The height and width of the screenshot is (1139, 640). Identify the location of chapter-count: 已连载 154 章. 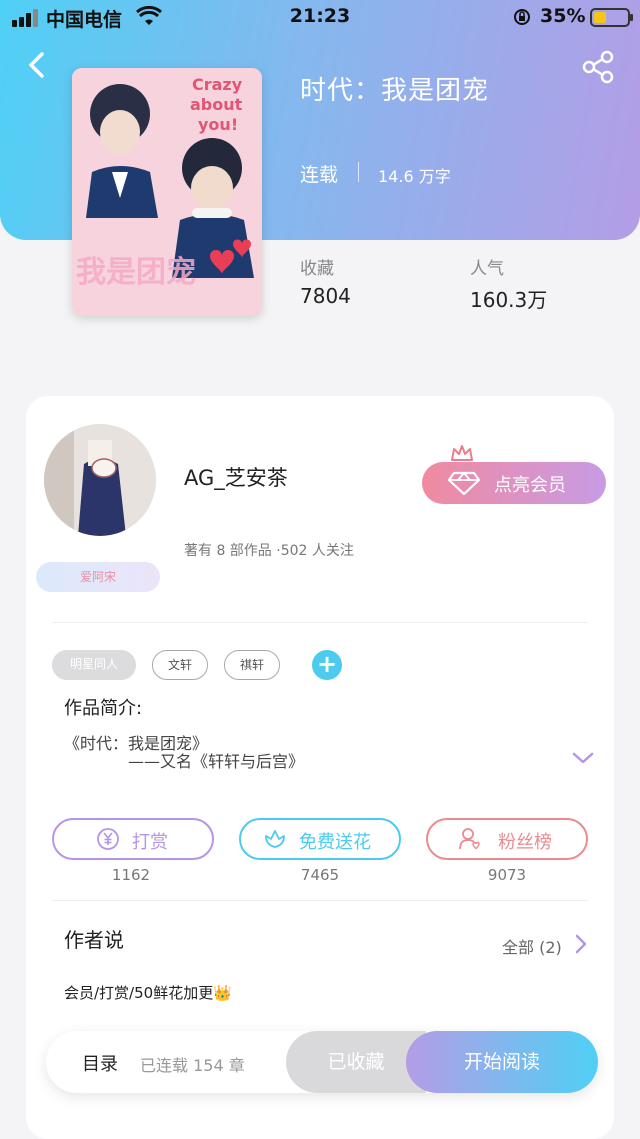
(192, 1065).